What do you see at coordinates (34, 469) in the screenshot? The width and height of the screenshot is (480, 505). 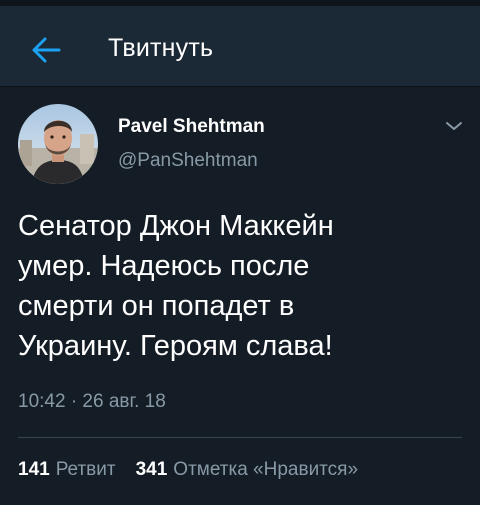 I see `retweets-count: 141` at bounding box center [34, 469].